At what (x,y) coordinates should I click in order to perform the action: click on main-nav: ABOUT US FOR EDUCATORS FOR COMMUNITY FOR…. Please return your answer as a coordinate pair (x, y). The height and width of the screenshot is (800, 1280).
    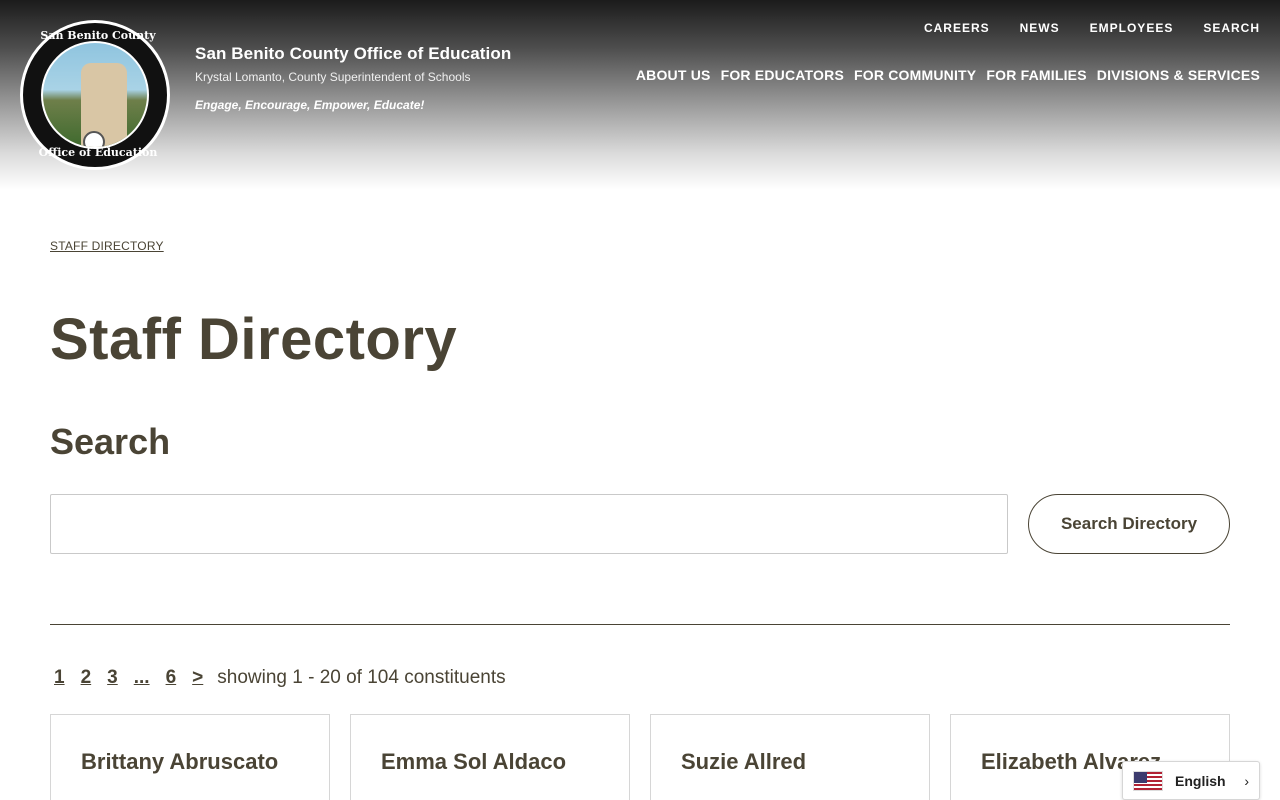
    Looking at the image, I should click on (948, 75).